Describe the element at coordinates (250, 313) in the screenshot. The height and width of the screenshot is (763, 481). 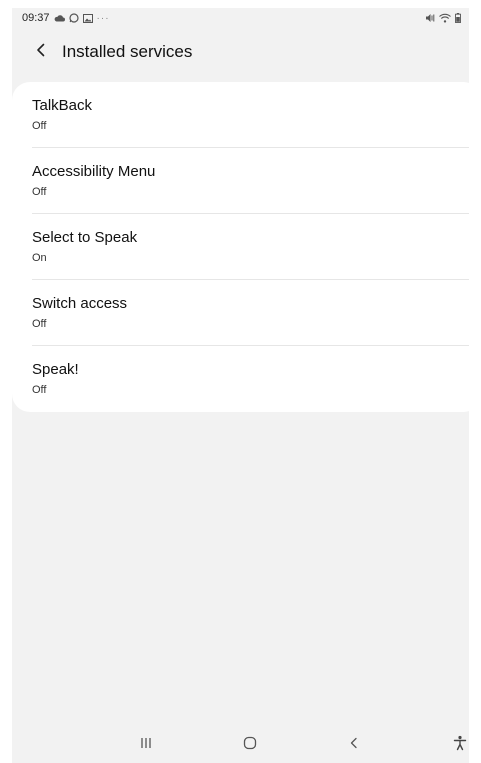
I see `service-item-switch-access: Switch access Off` at that location.